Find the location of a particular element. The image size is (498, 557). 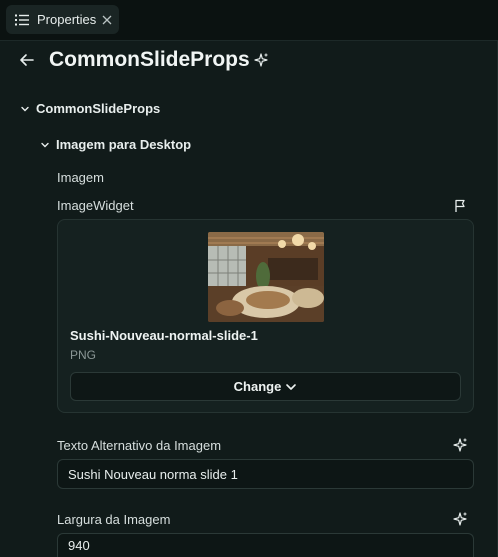

image-preview is located at coordinates (266, 277).